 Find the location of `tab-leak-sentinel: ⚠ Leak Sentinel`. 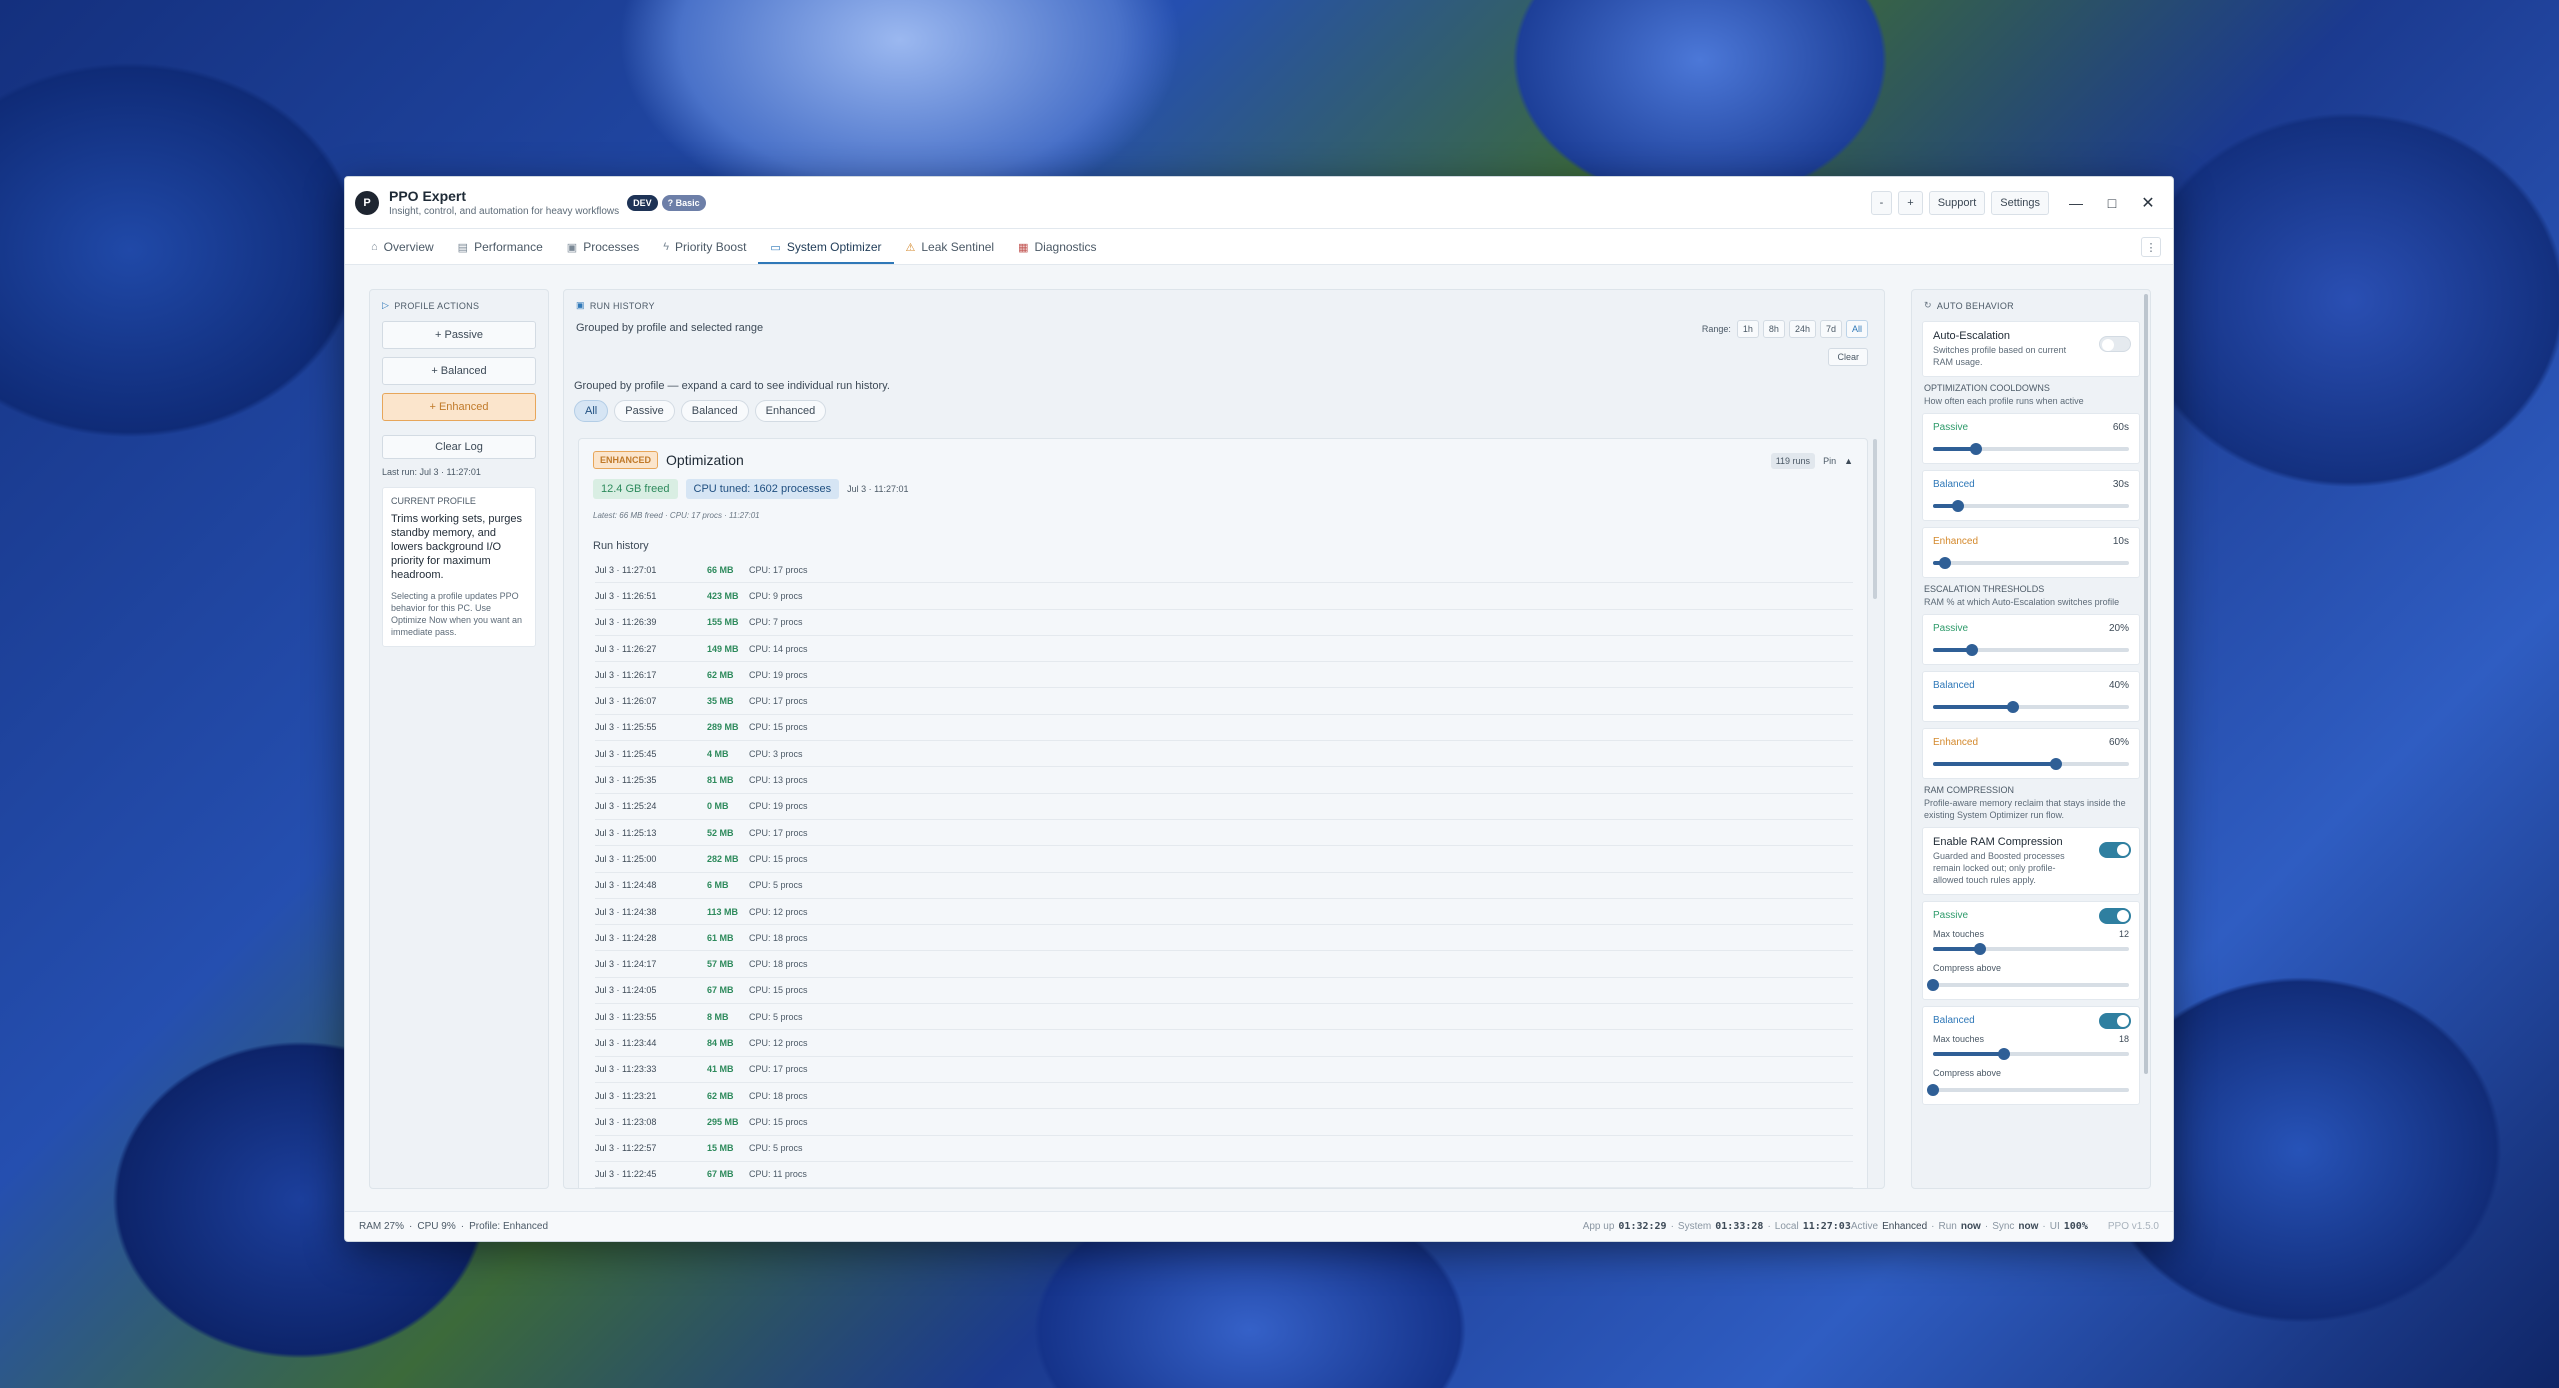

tab-leak-sentinel: ⚠ Leak Sentinel is located at coordinates (950, 252).